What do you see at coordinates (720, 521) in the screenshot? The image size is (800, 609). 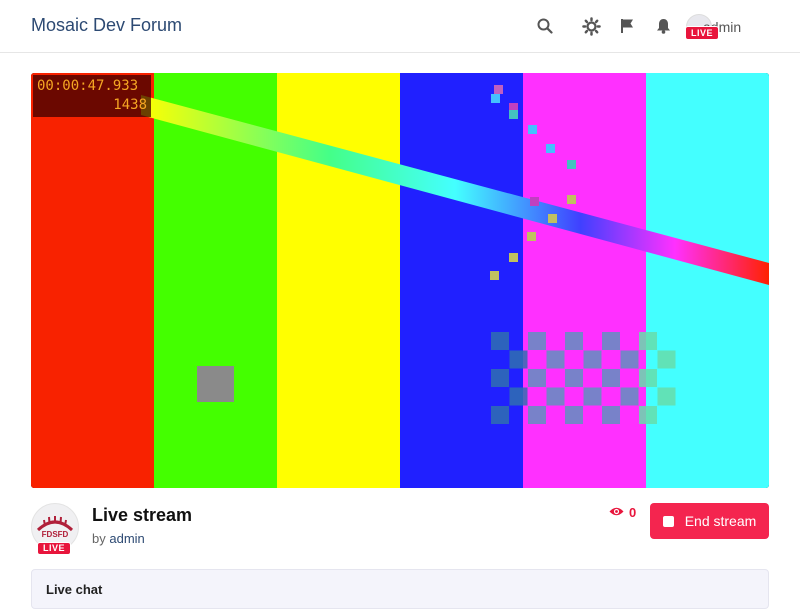 I see `end-stream-label: End stream` at bounding box center [720, 521].